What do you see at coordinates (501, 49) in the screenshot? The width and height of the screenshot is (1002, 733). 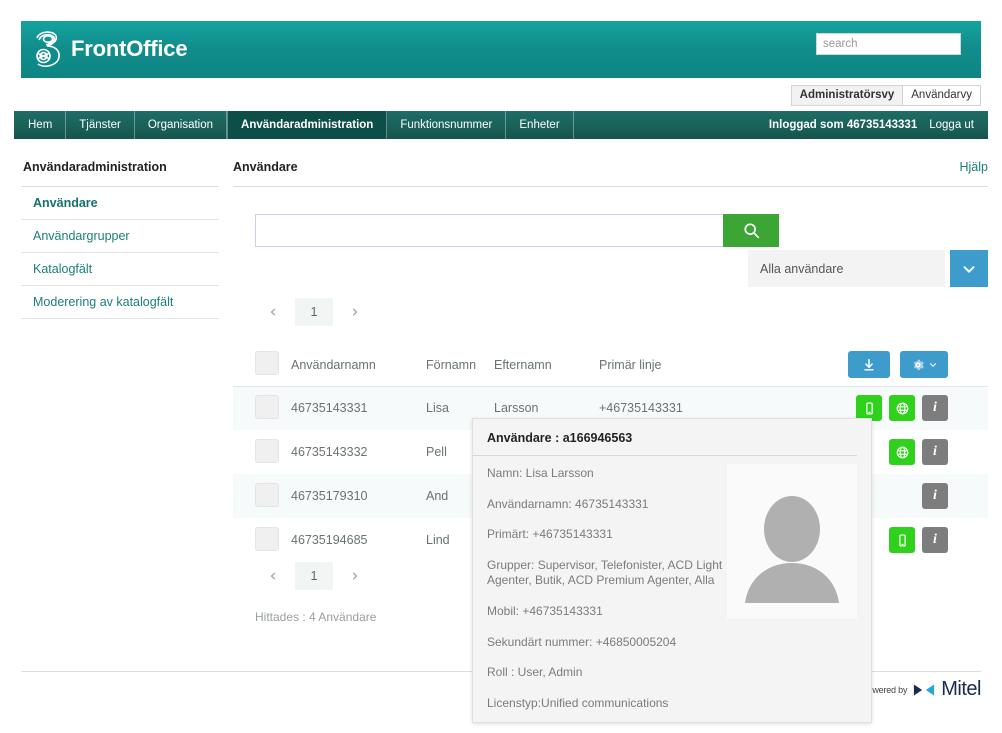 I see `brand-header: FrontOffice` at bounding box center [501, 49].